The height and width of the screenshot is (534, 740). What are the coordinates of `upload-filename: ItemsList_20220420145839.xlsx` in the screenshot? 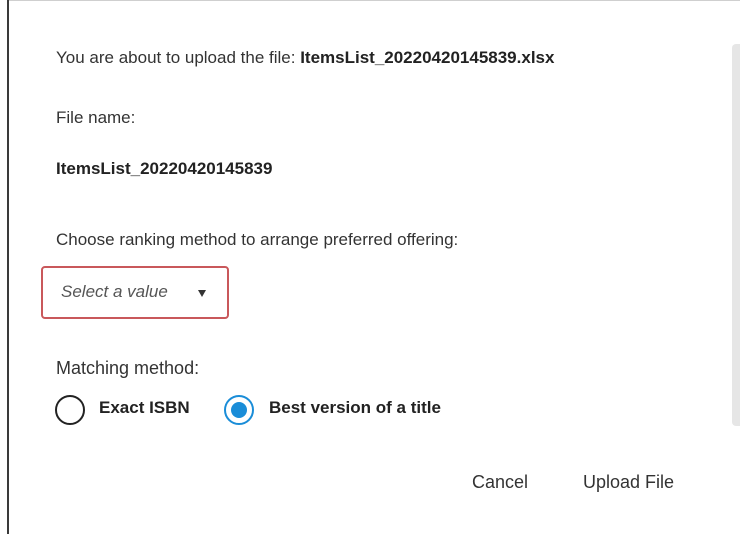 It's located at (427, 57).